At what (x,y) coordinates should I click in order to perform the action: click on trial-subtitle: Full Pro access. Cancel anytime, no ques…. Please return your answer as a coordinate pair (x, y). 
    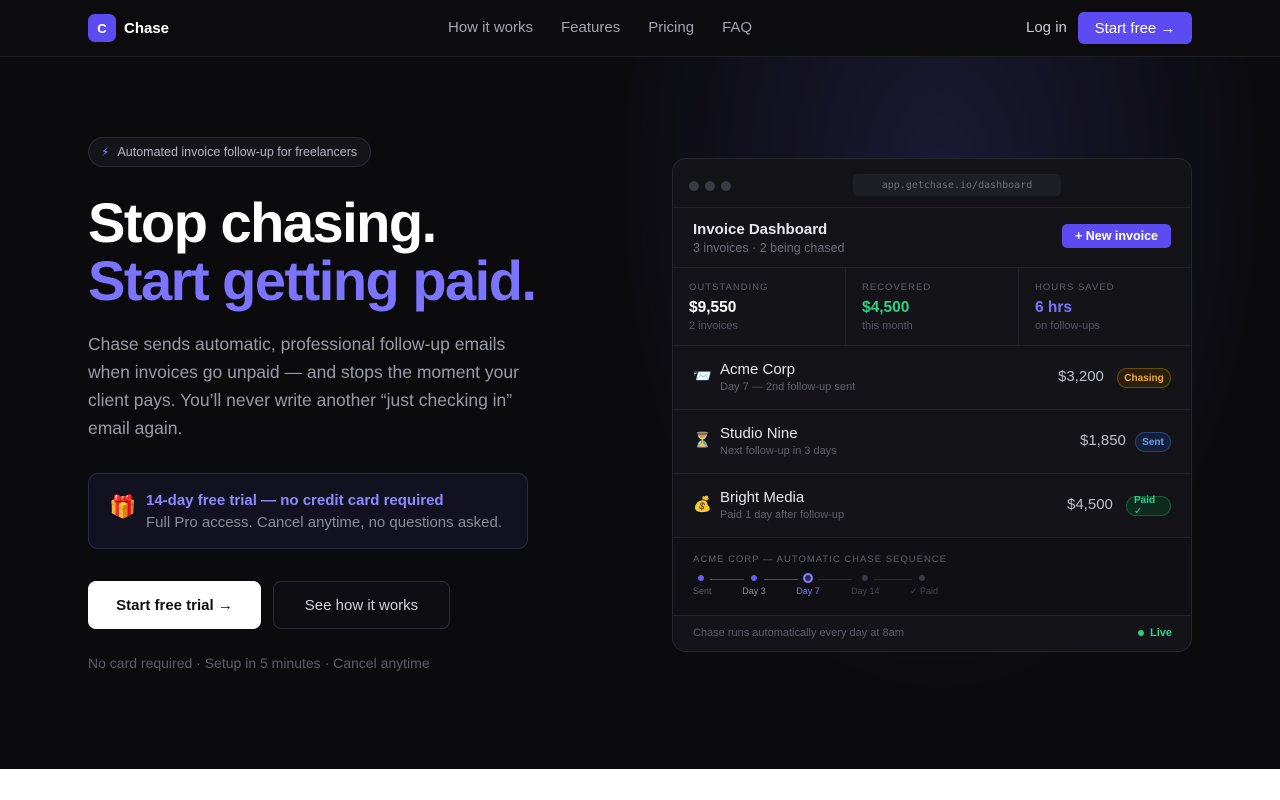
    Looking at the image, I should click on (324, 522).